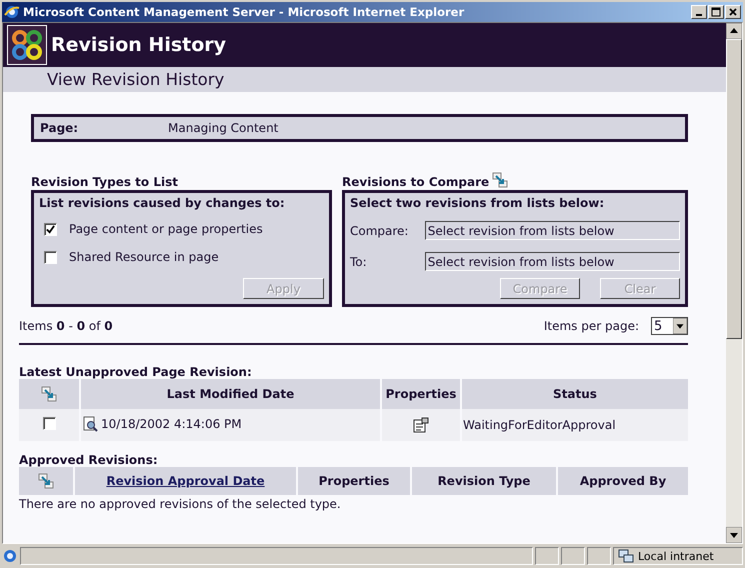 This screenshot has width=745, height=568. What do you see at coordinates (66, 326) in the screenshot?
I see `items-count: Items 0 - 0 of 0` at bounding box center [66, 326].